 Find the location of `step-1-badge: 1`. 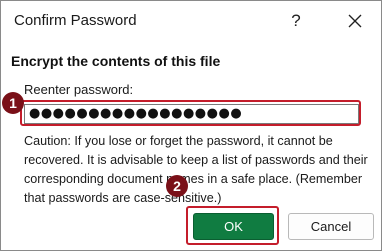

step-1-badge: 1 is located at coordinates (13, 103).